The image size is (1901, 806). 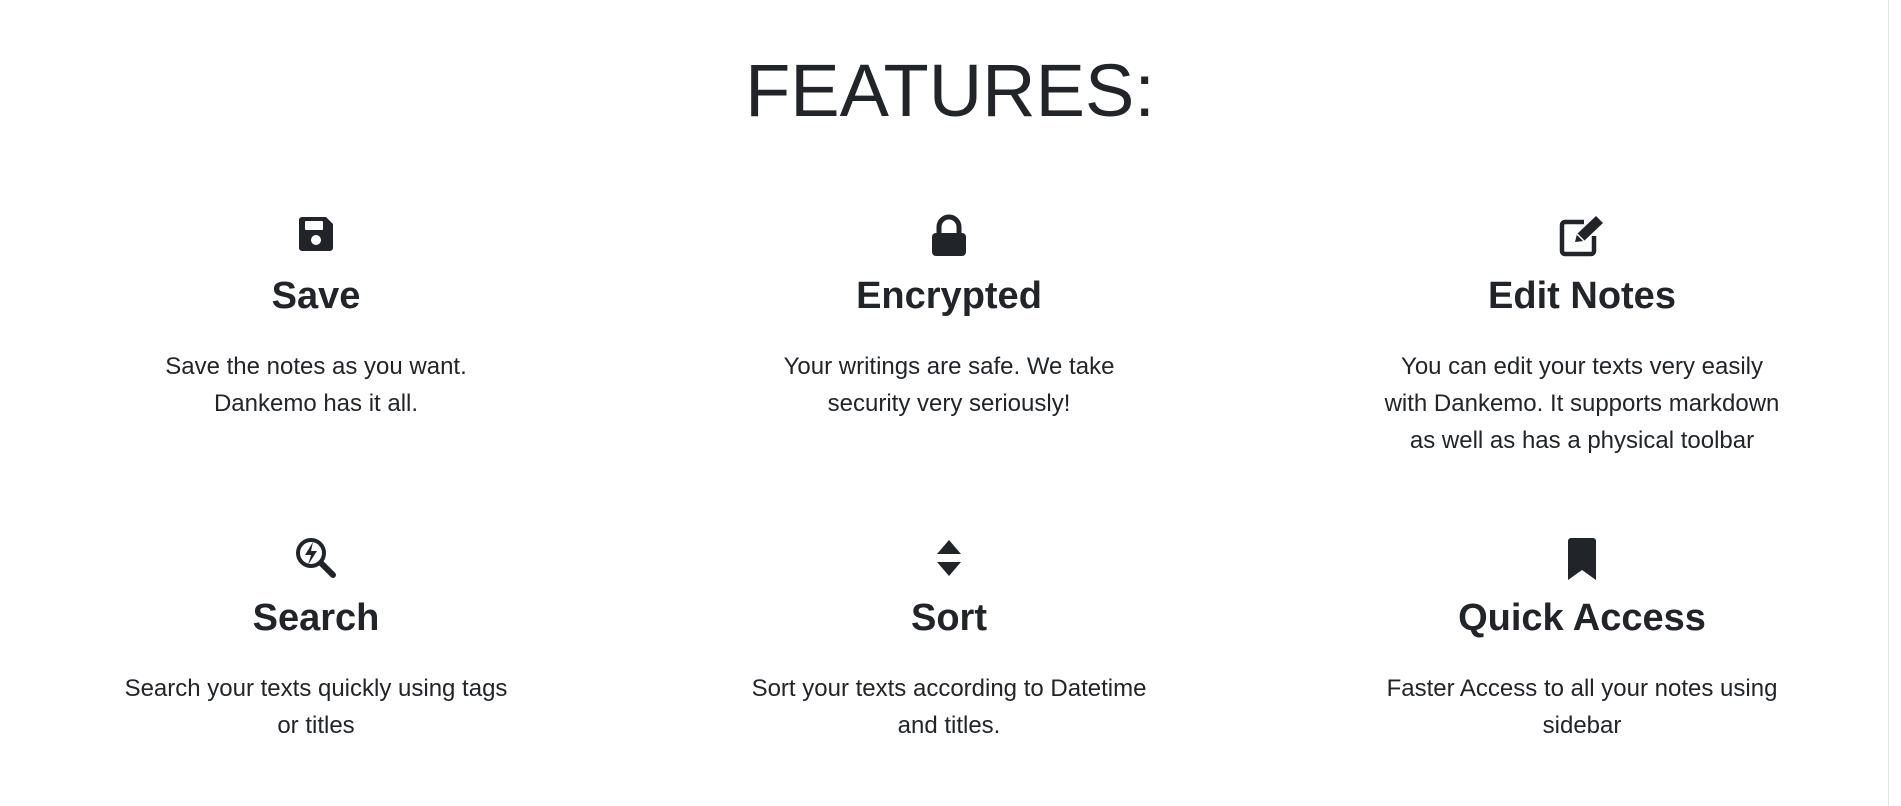 What do you see at coordinates (1894, 403) in the screenshot?
I see `page-scrollbar` at bounding box center [1894, 403].